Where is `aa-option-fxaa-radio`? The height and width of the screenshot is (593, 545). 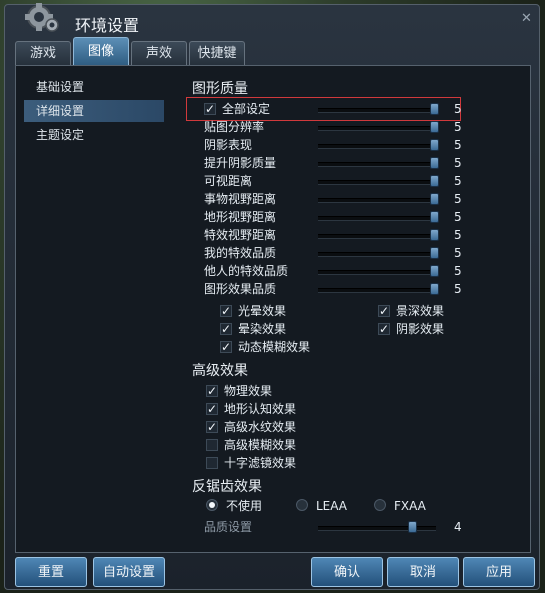 aa-option-fxaa-radio is located at coordinates (380, 505).